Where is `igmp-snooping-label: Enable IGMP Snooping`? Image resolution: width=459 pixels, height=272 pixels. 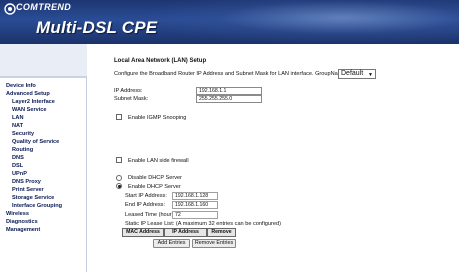 igmp-snooping-label: Enable IGMP Snooping is located at coordinates (157, 118).